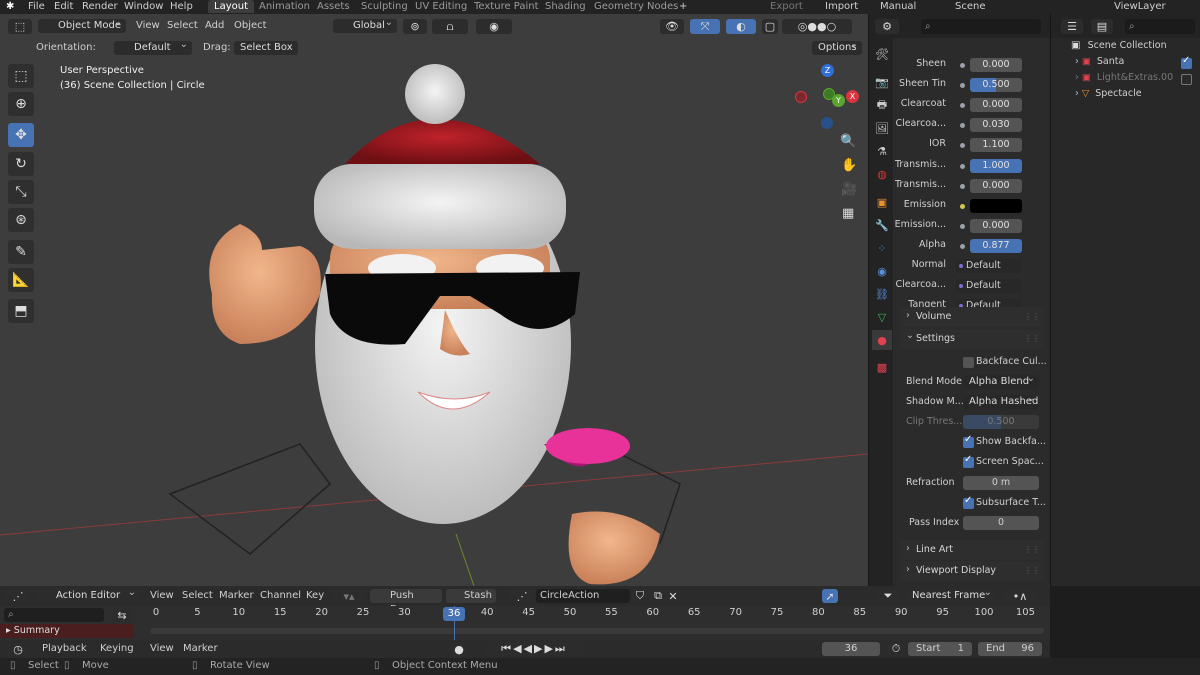 The width and height of the screenshot is (1200, 675). I want to click on object-tab-icon: ▣, so click(882, 202).